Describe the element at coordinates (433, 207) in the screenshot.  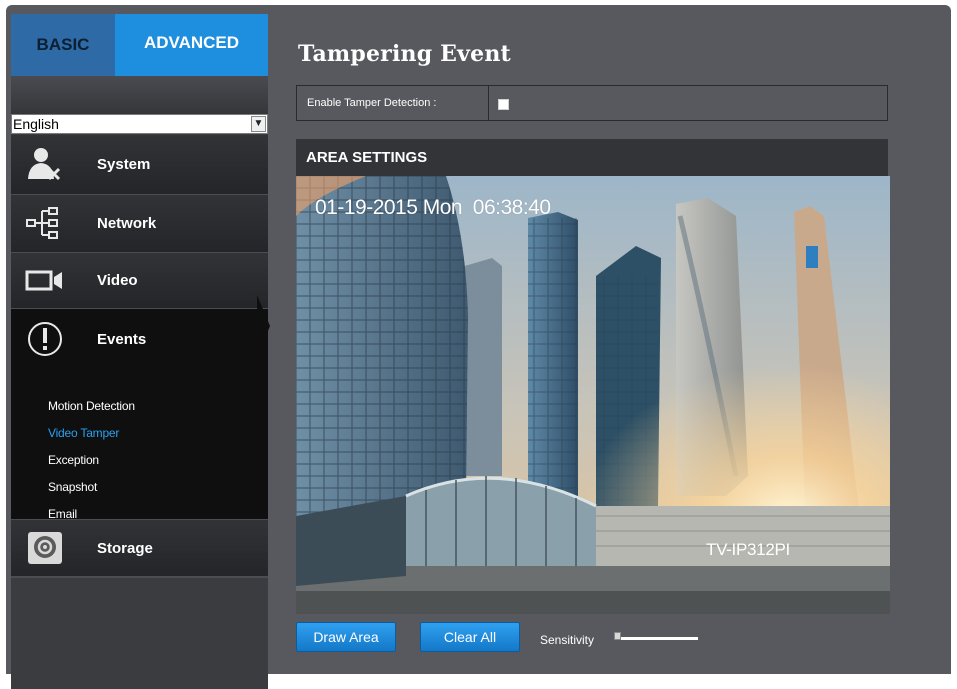
I see `osd-timestamp: 01-19-2015 Mon 06:38:40` at that location.